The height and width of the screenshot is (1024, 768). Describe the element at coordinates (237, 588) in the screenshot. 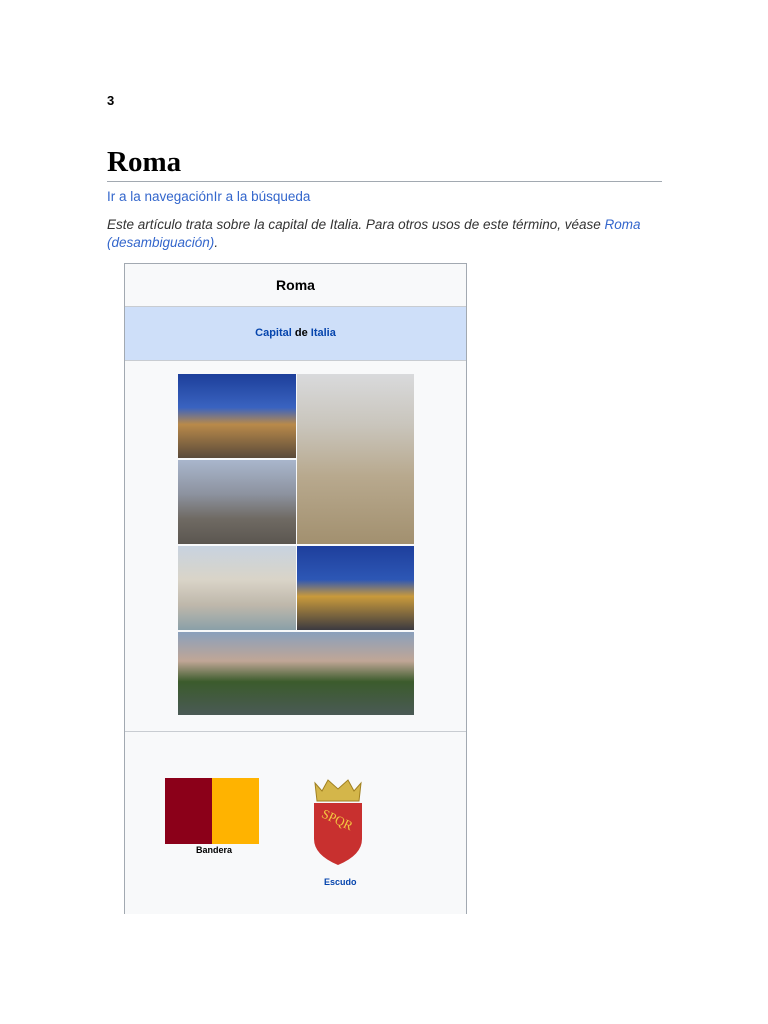

I see `trevi-fountain-photo` at that location.